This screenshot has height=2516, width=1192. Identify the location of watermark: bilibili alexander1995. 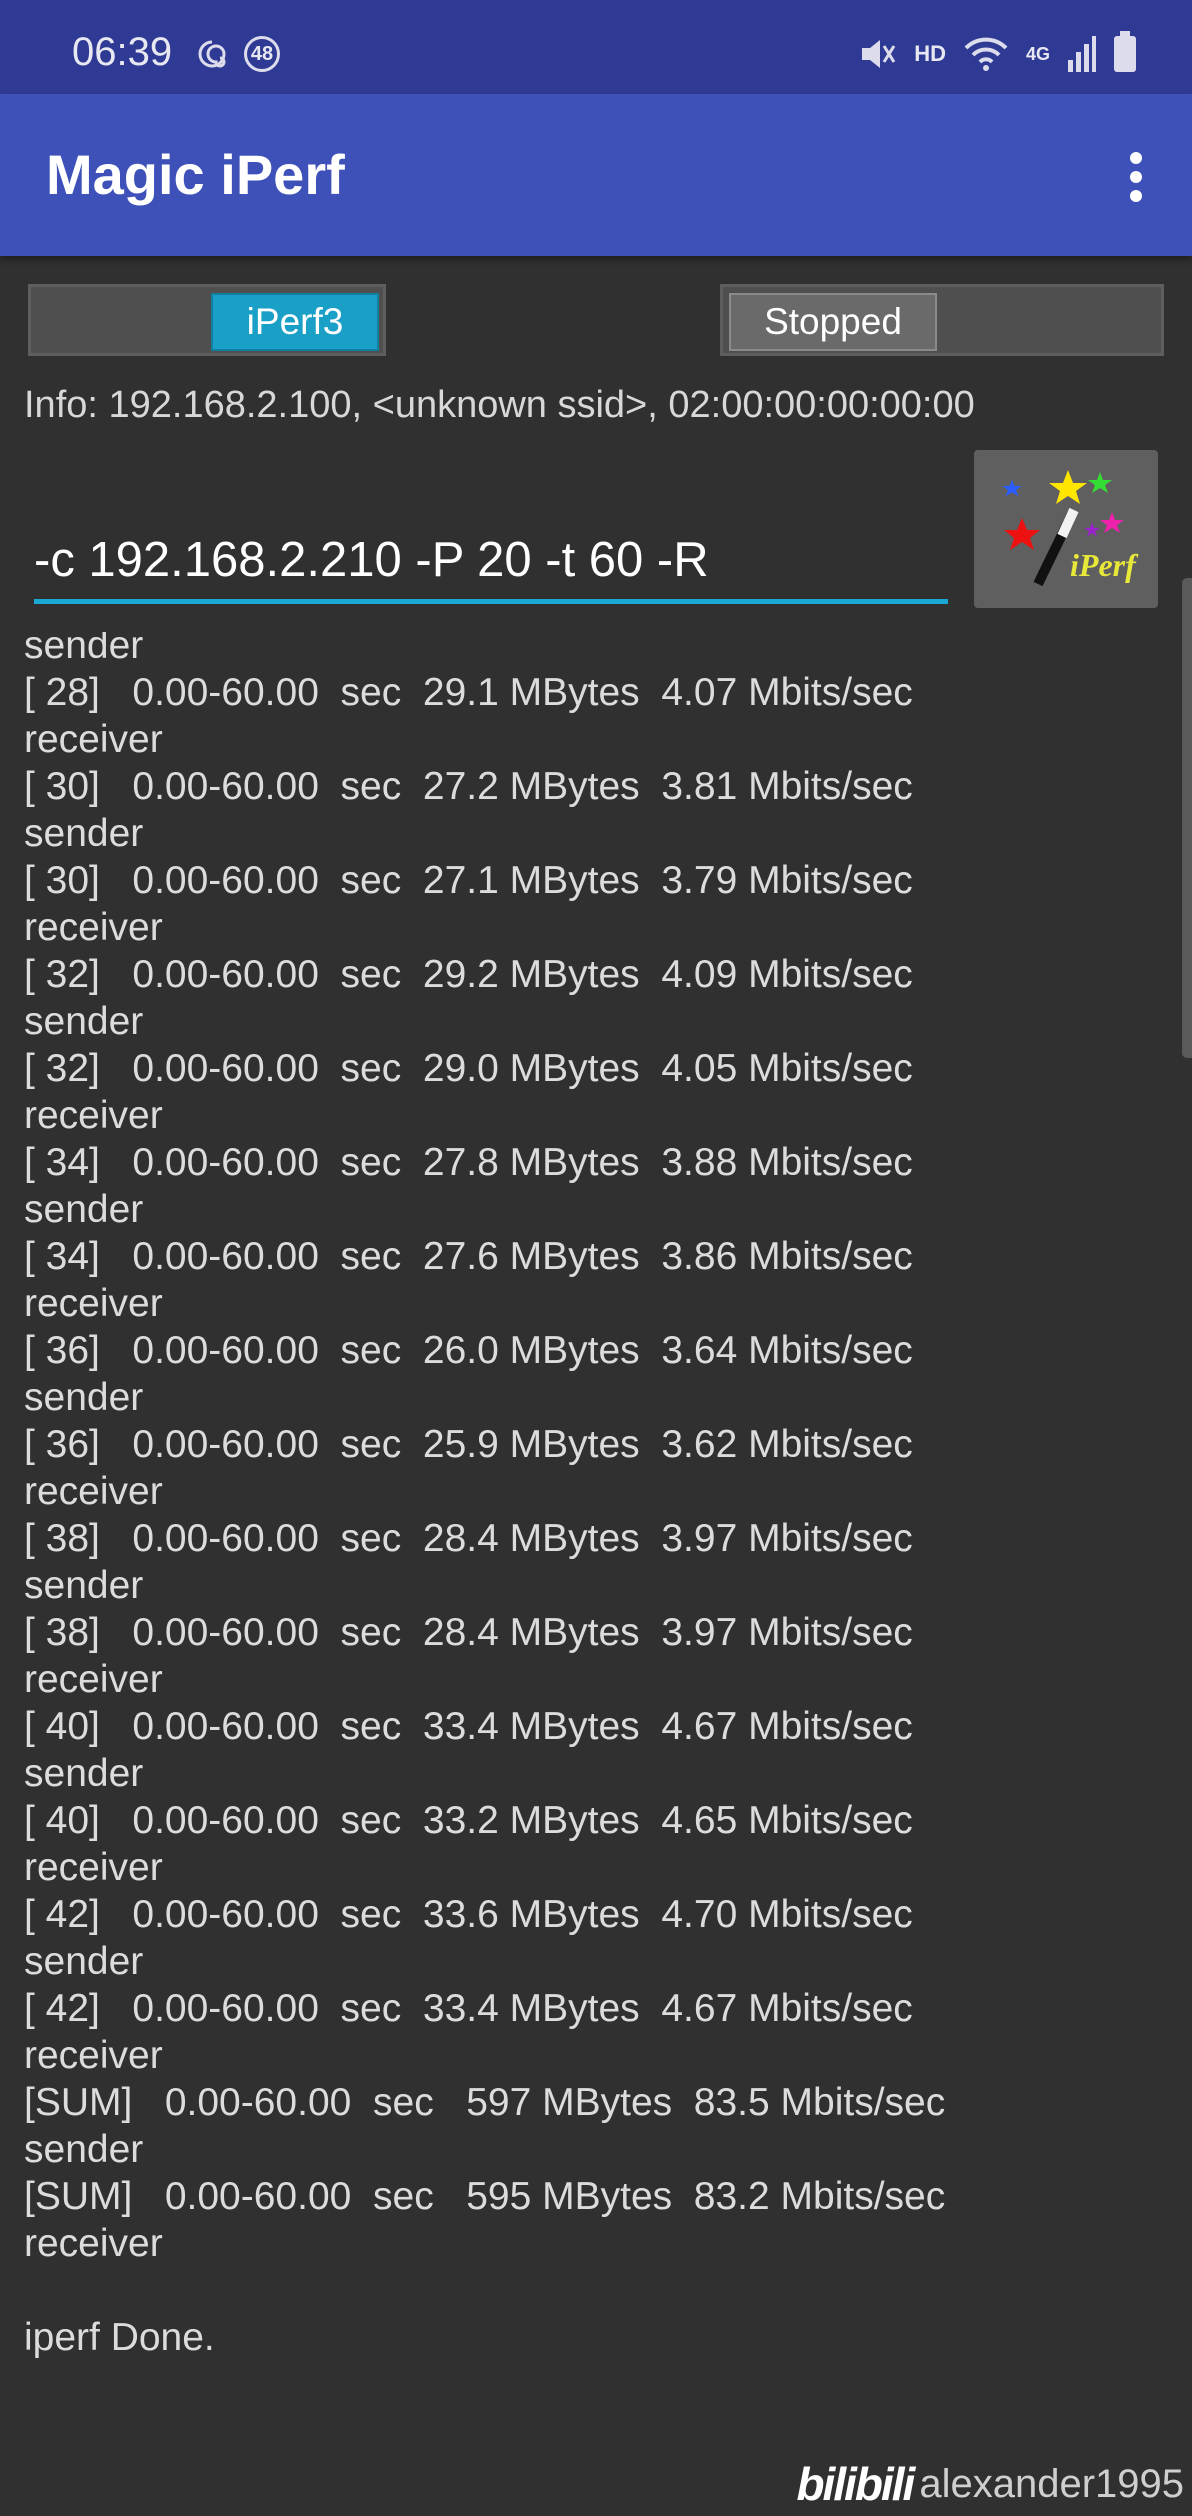
(990, 2484).